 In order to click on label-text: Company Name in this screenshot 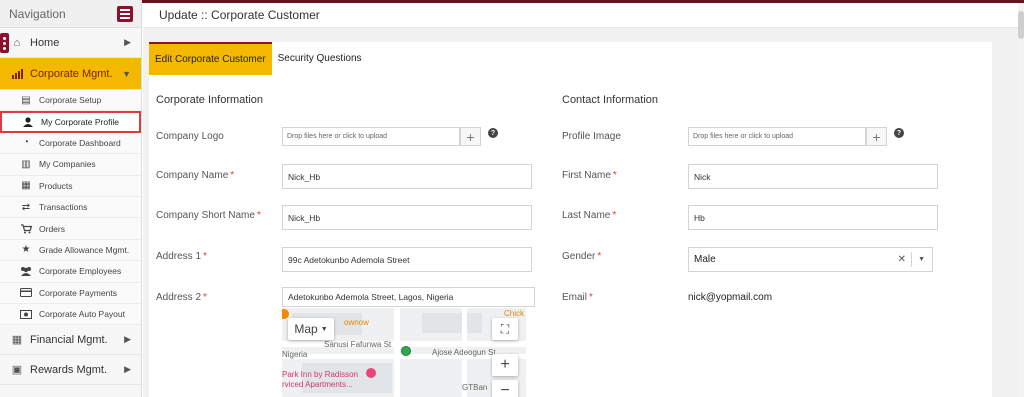, I will do `click(192, 175)`.